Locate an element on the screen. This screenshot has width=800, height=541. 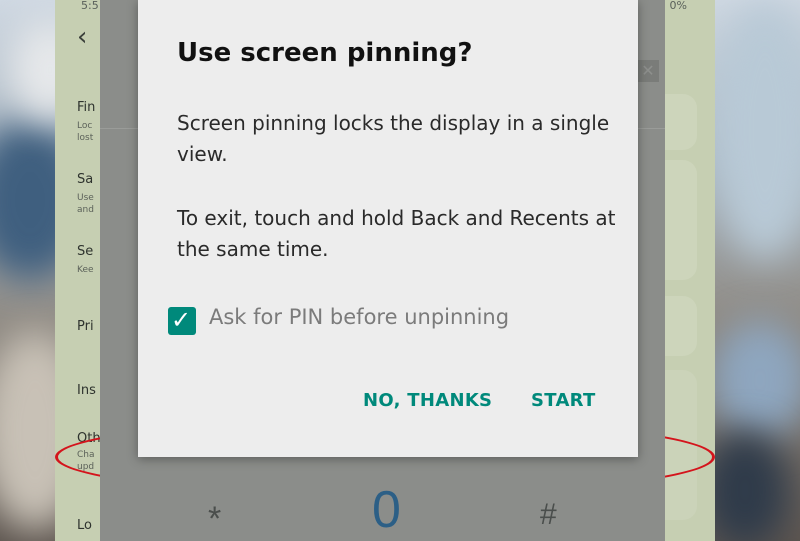
settings-item-subtitle: lost is located at coordinates (85, 138).